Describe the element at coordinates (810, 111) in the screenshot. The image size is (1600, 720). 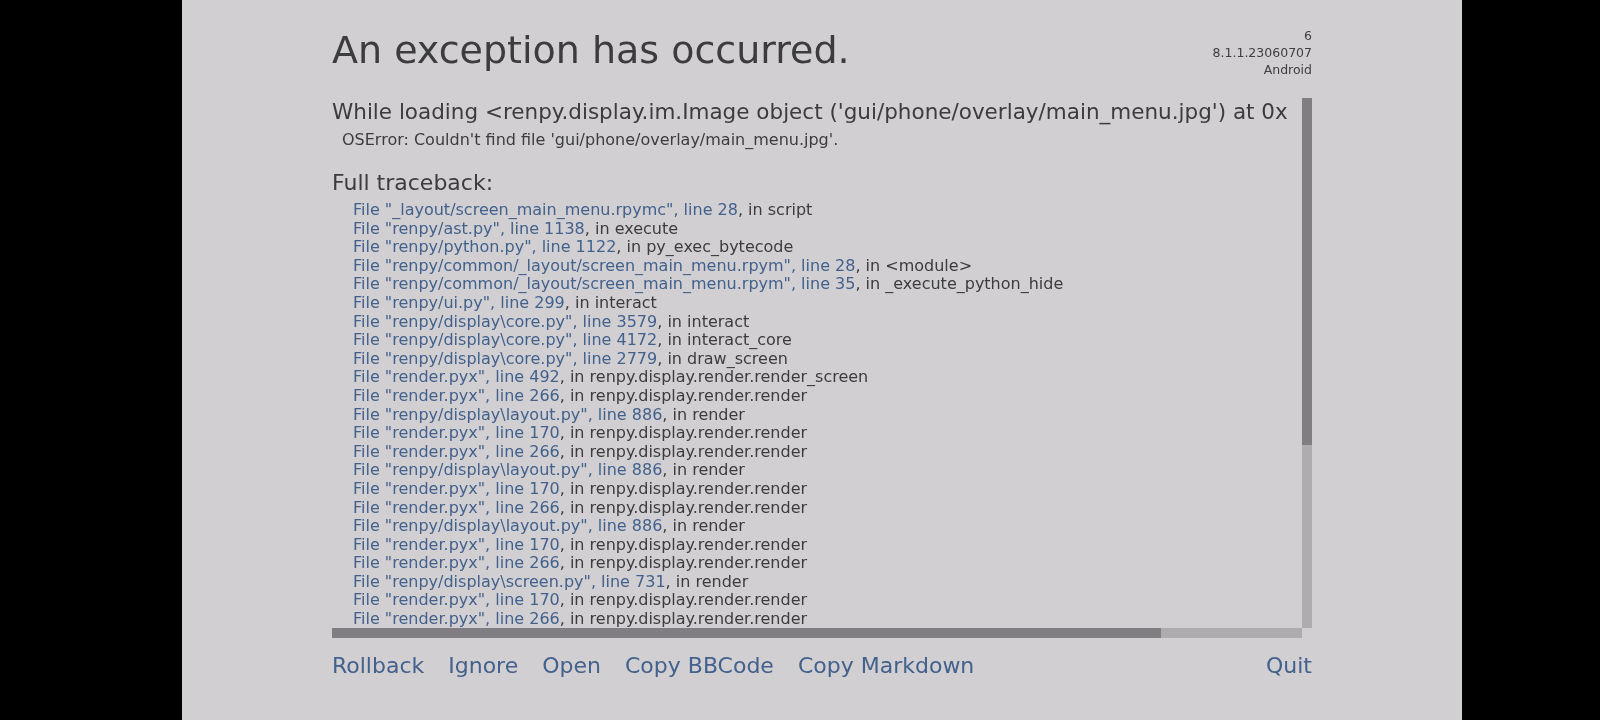
I see `error-message: While loading <renpy.display.im.Image object ('gui/phone/overlay/main_menu.jpg') at 0x` at that location.